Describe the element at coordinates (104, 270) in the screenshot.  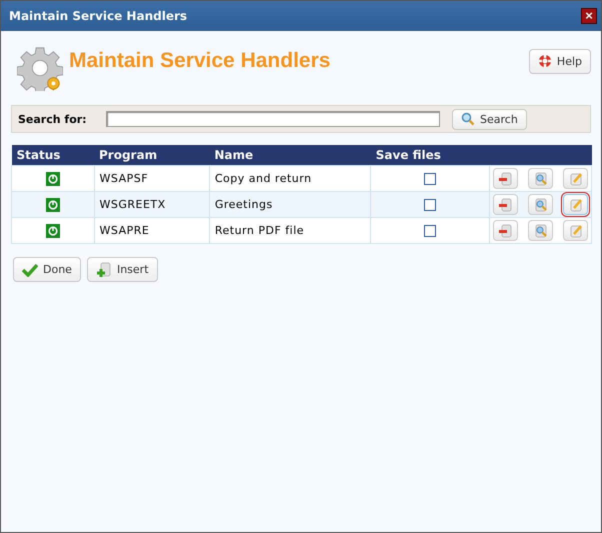
I see `add-document-icon` at that location.